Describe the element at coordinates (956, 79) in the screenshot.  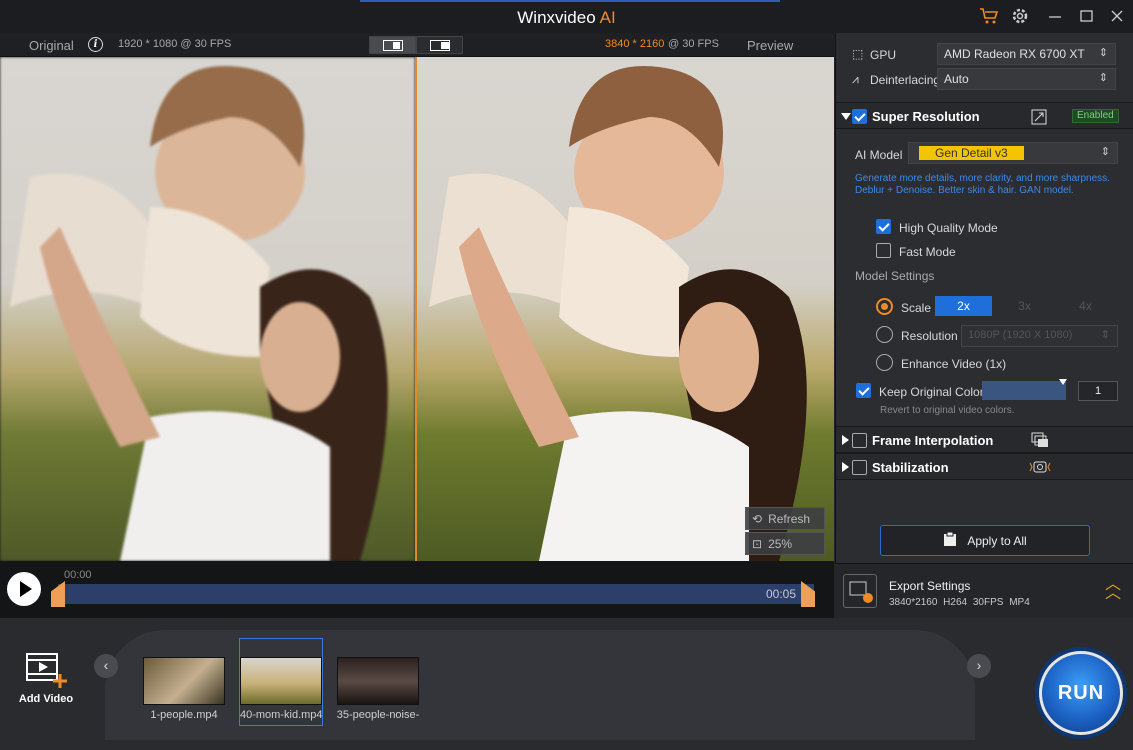
I see `deinterlacing-value: Auto` at that location.